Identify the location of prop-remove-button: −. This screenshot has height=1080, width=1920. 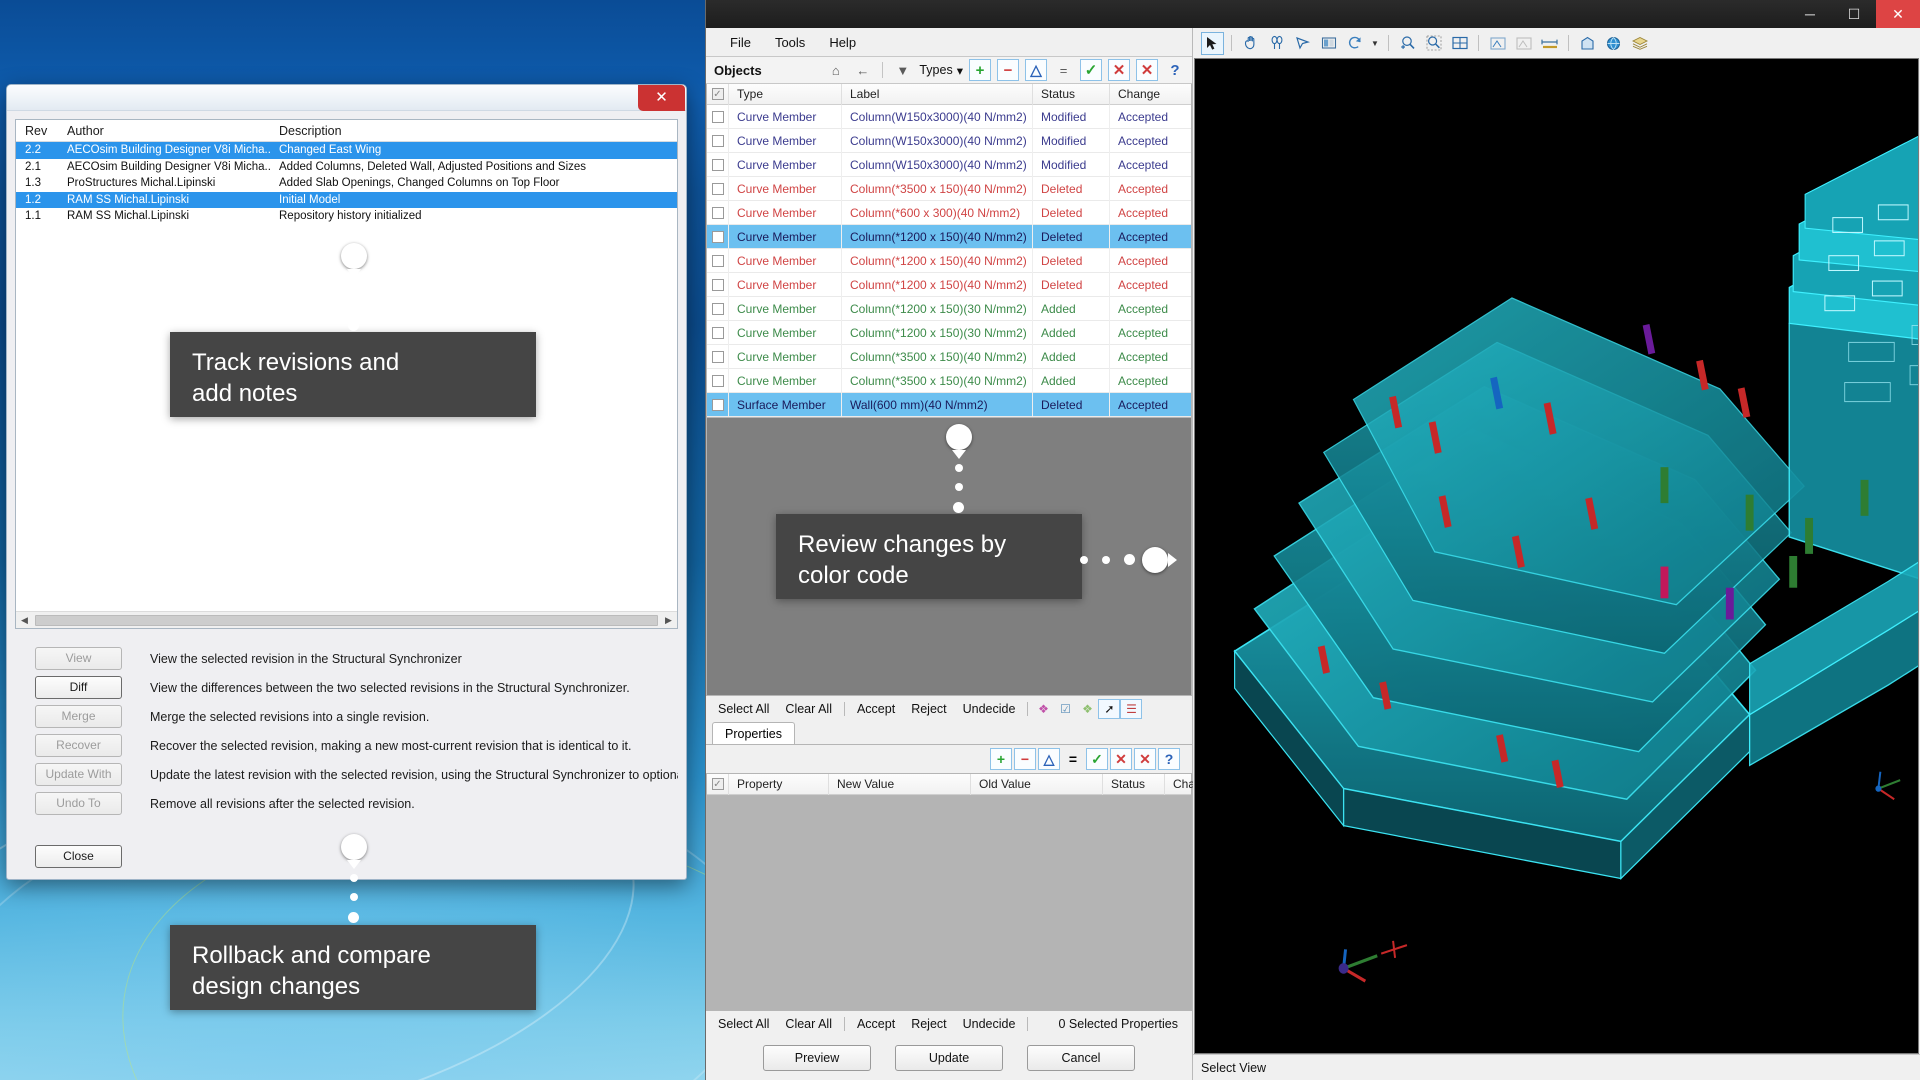
(1025, 759).